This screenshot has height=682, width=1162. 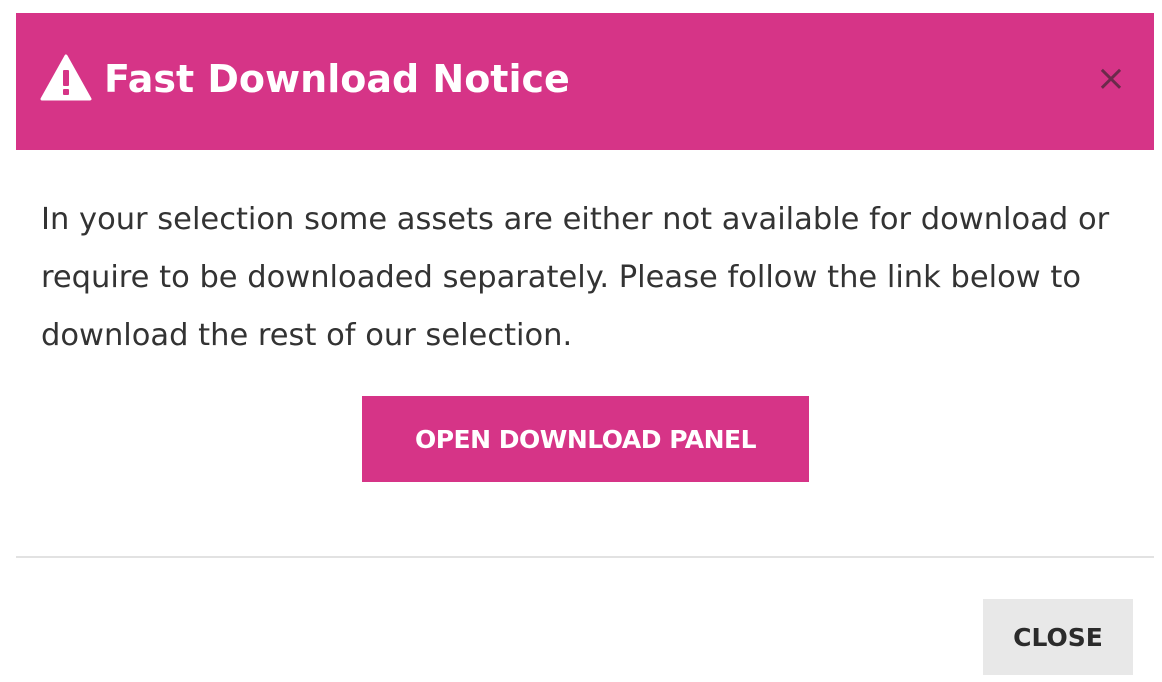 What do you see at coordinates (1111, 79) in the screenshot?
I see `close-icon: ×` at bounding box center [1111, 79].